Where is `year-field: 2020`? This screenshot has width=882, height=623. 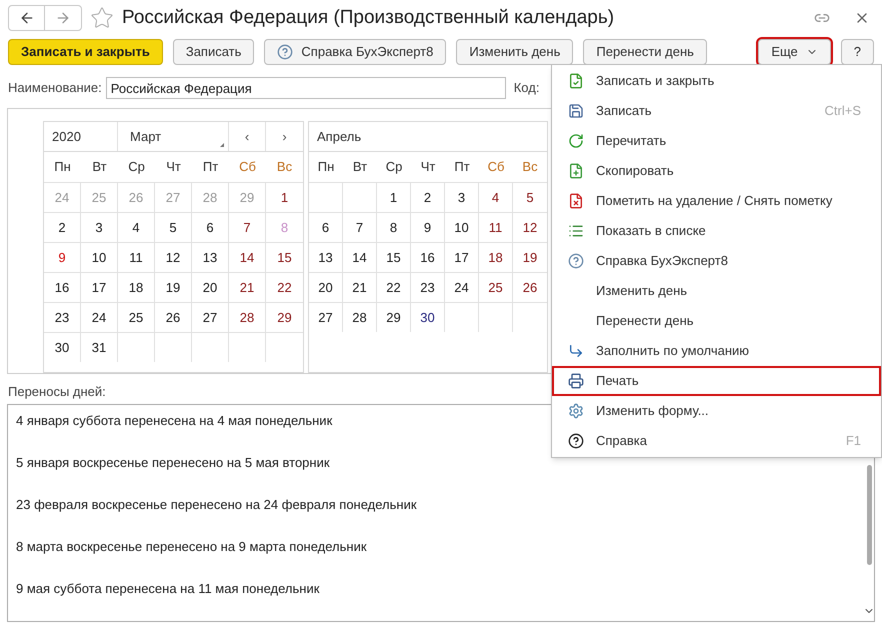 year-field: 2020 is located at coordinates (81, 136).